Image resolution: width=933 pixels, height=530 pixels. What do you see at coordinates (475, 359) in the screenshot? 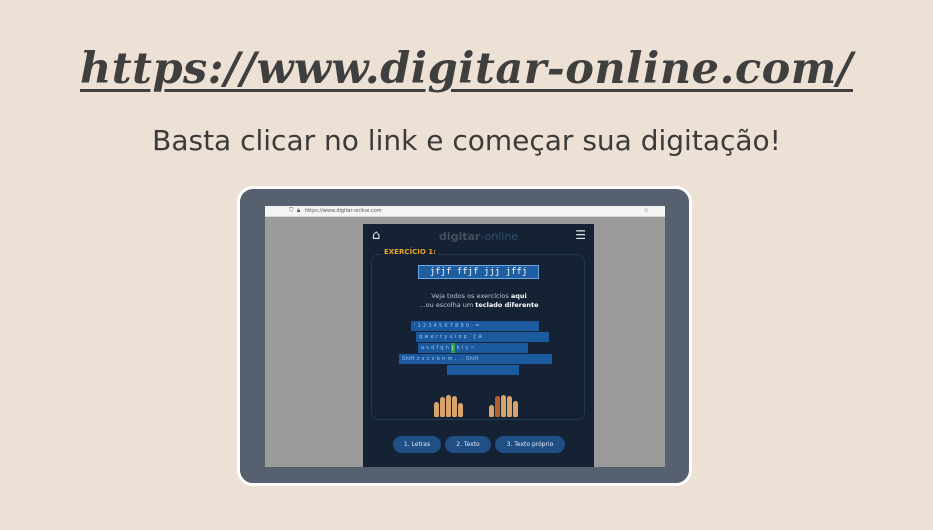
I see `keyboard-row-bottom: Shift z x c v b n m , . ; Shift` at bounding box center [475, 359].